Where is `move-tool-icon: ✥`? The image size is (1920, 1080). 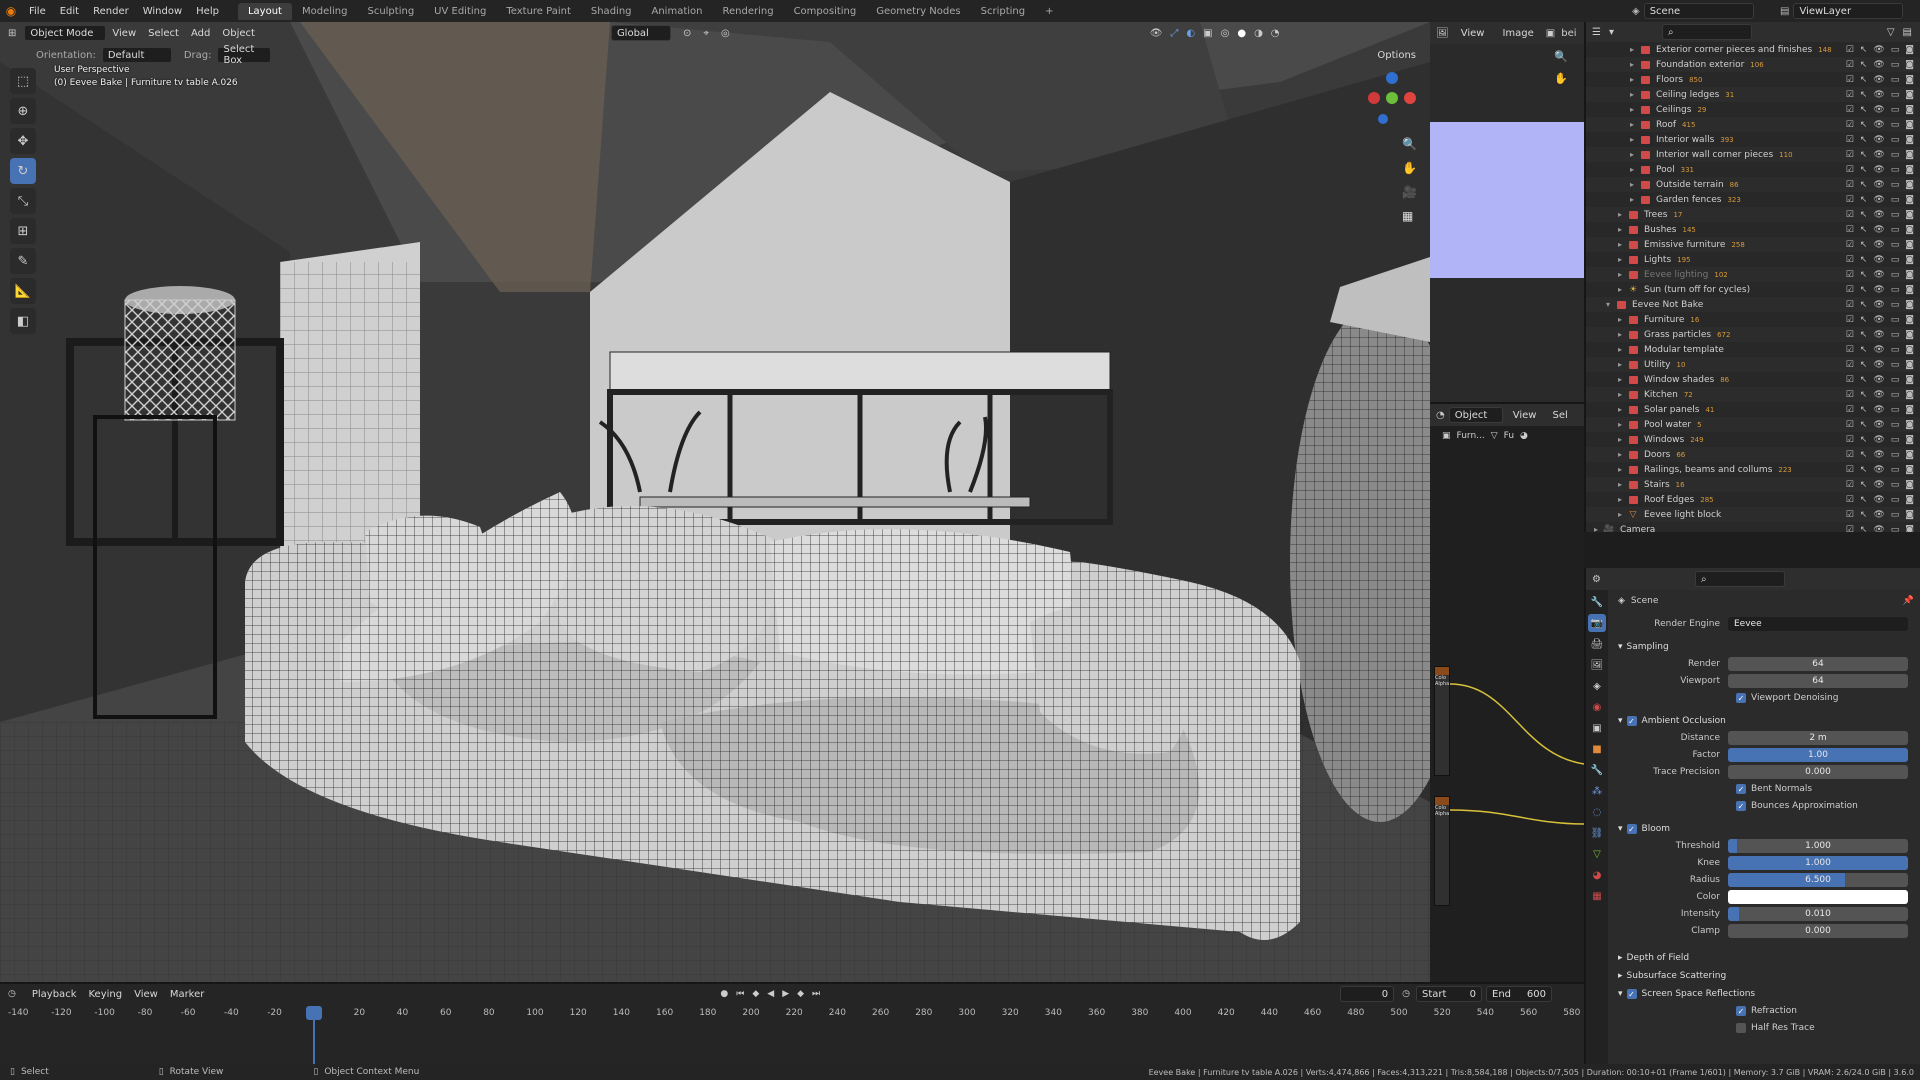
move-tool-icon: ✥ is located at coordinates (23, 141).